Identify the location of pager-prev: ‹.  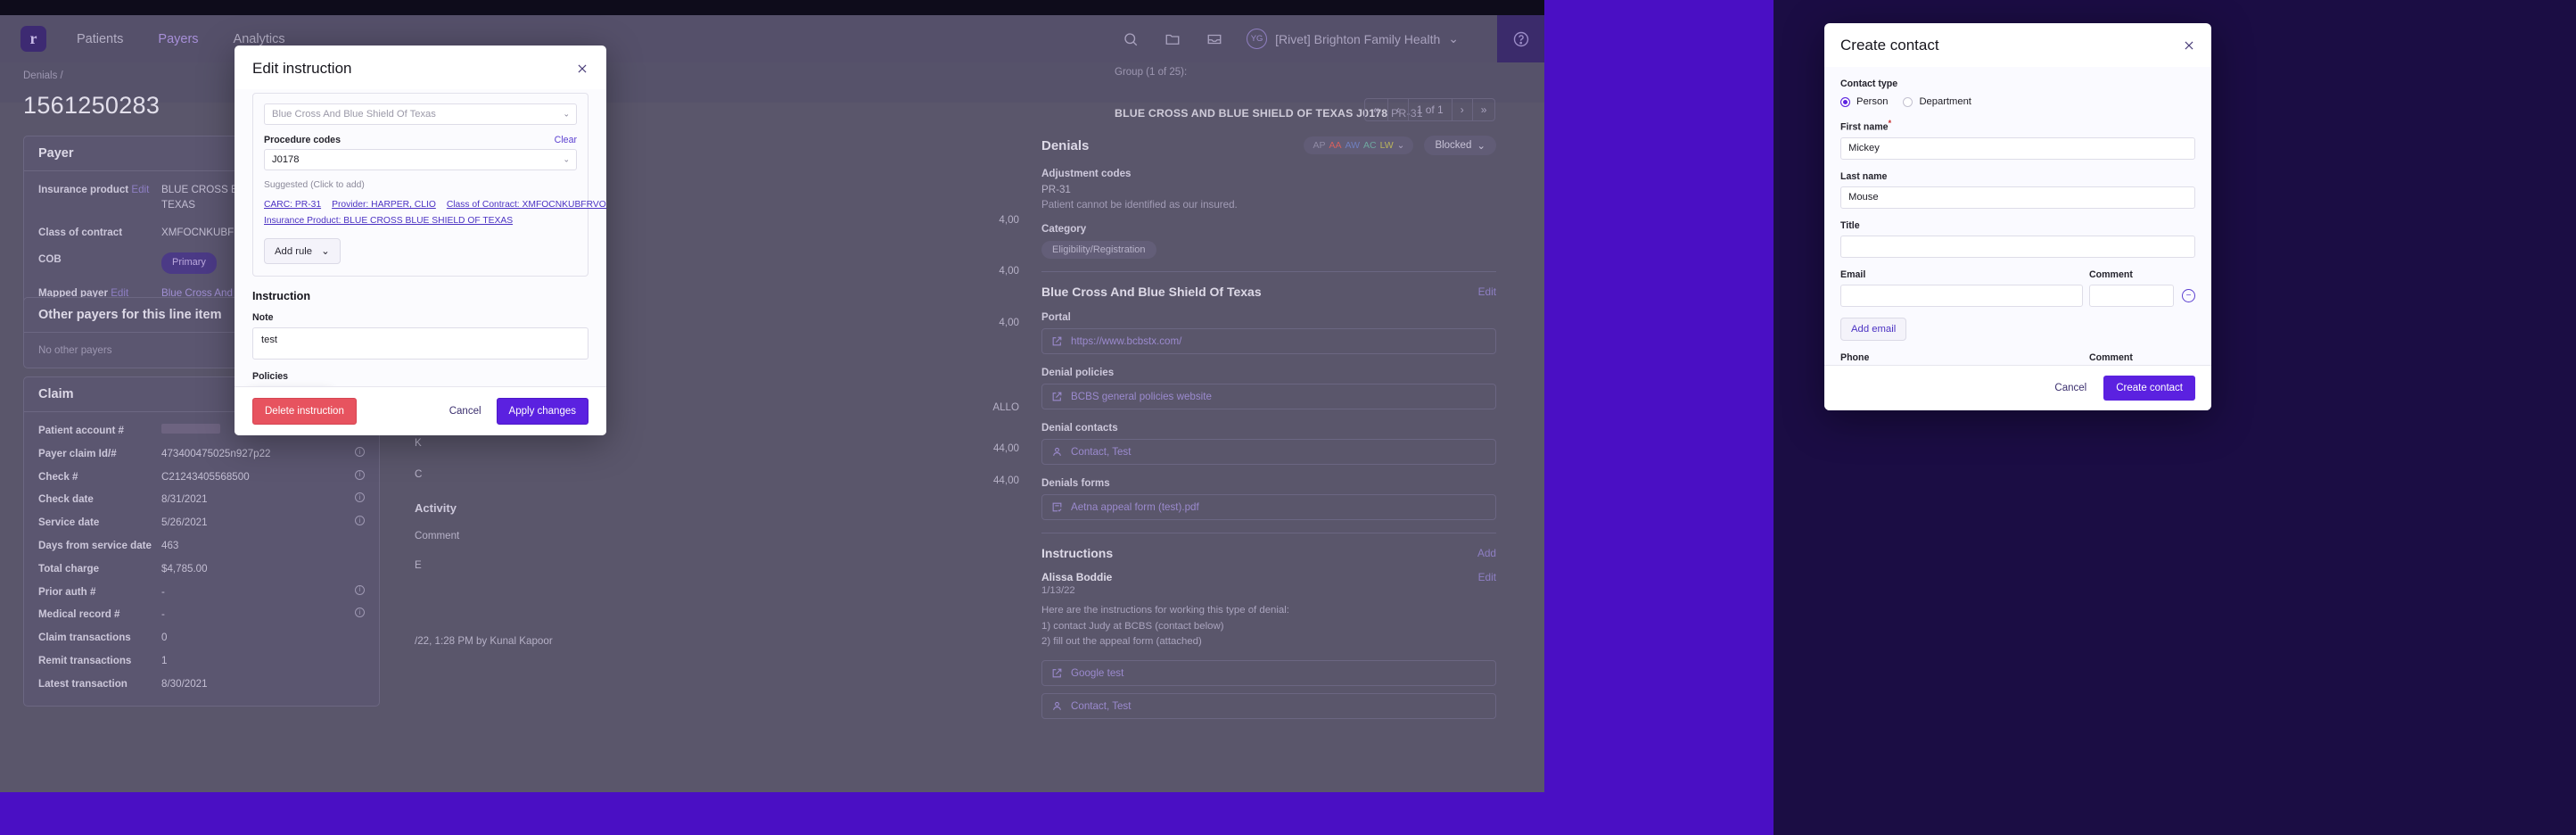
(1398, 110).